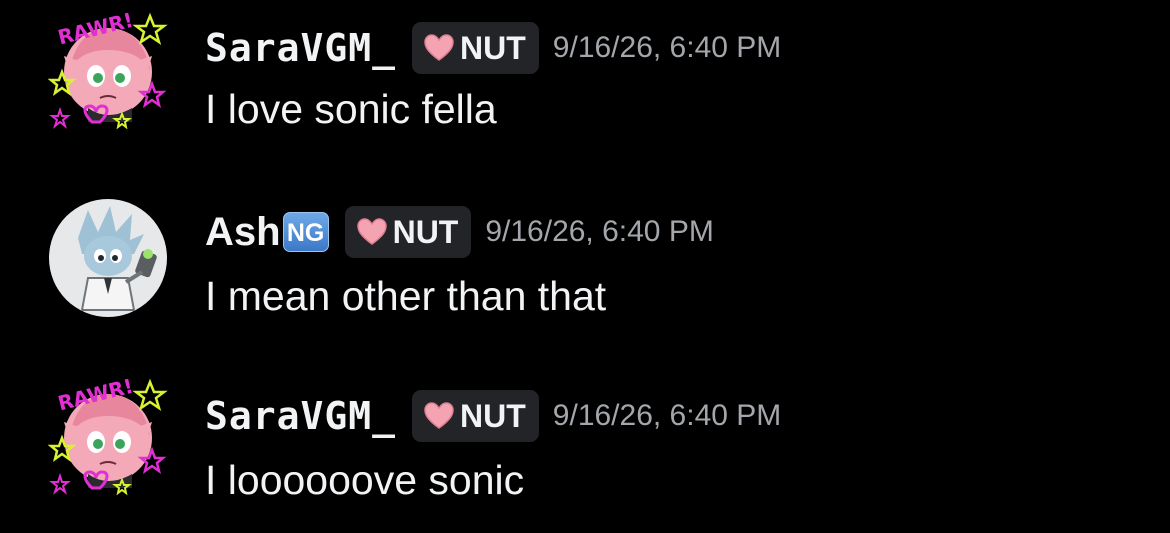 This screenshot has height=533, width=1170. What do you see at coordinates (365, 480) in the screenshot?
I see `message-content: I loooooove sonic` at bounding box center [365, 480].